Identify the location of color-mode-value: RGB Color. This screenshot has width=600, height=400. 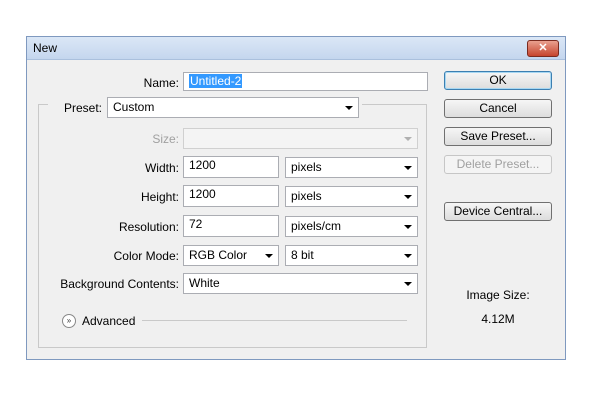
(218, 255).